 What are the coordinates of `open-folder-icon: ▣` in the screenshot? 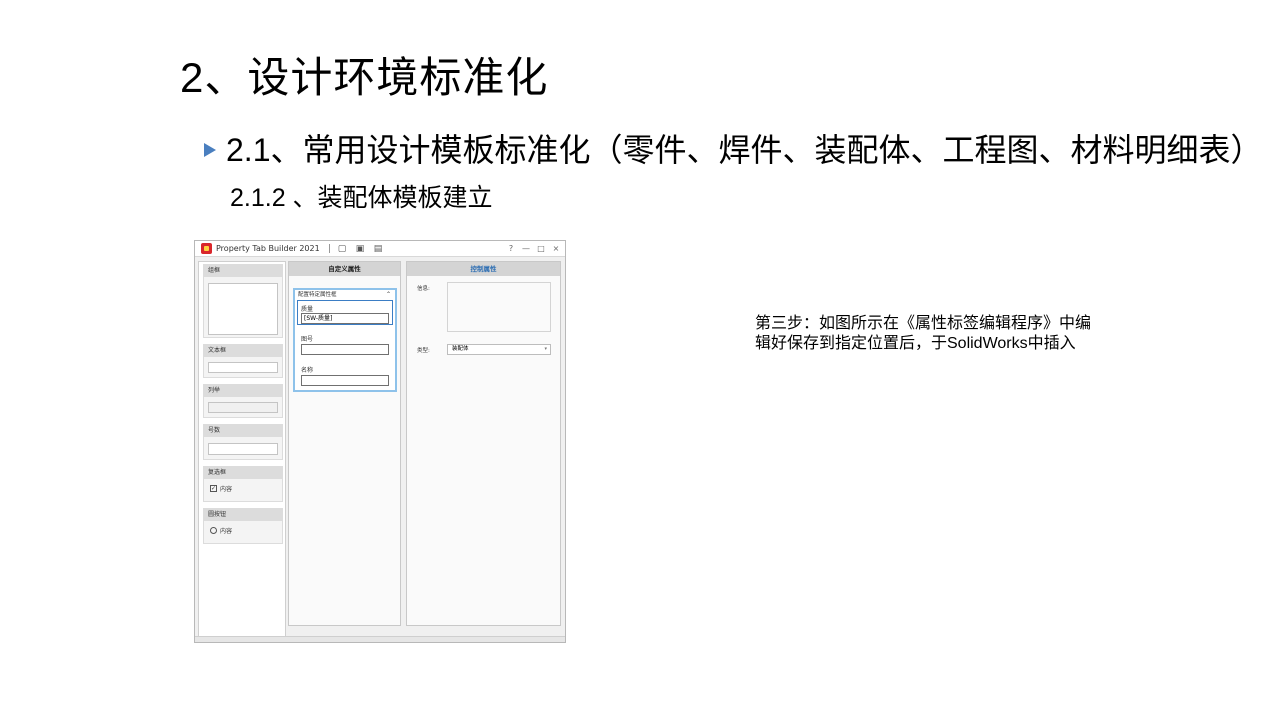 It's located at (360, 249).